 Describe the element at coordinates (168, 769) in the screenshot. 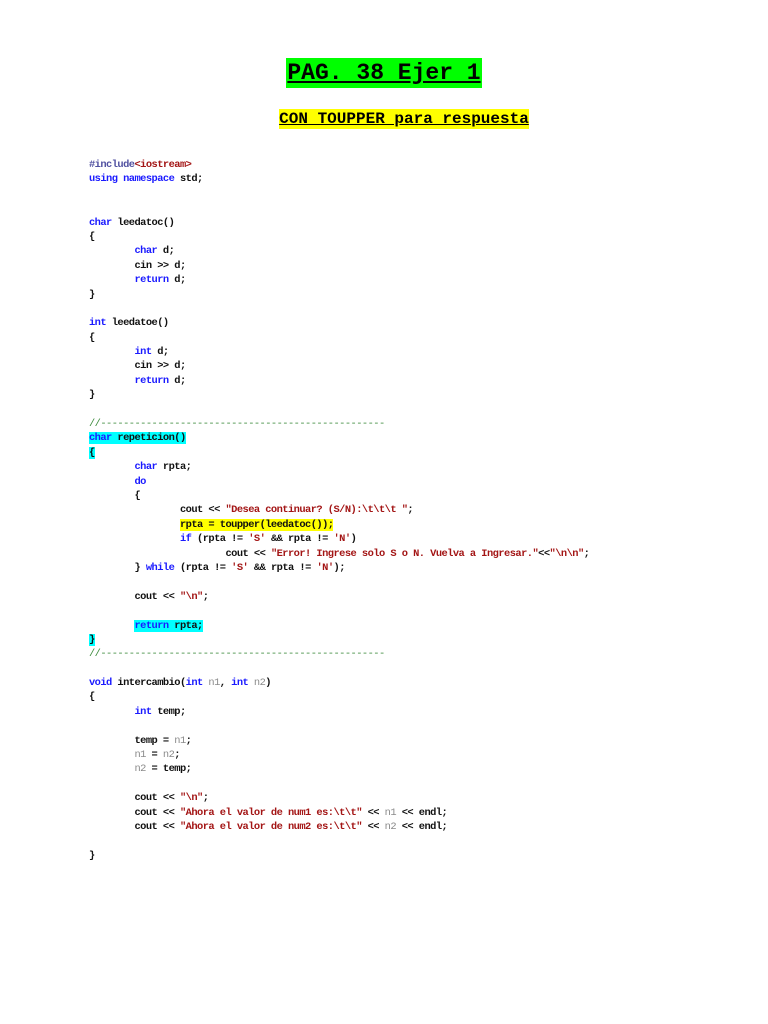

I see `code-text: = temp;` at that location.